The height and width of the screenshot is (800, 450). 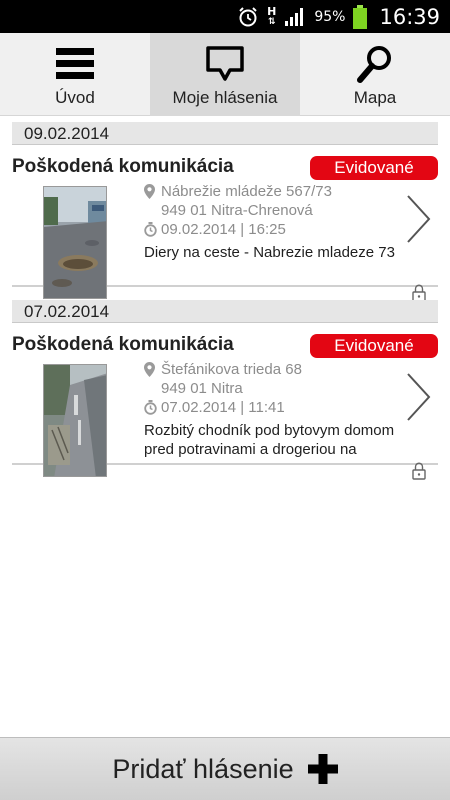 I want to click on status-icons: H ⇅ 95% 16:39, so click(x=338, y=16).